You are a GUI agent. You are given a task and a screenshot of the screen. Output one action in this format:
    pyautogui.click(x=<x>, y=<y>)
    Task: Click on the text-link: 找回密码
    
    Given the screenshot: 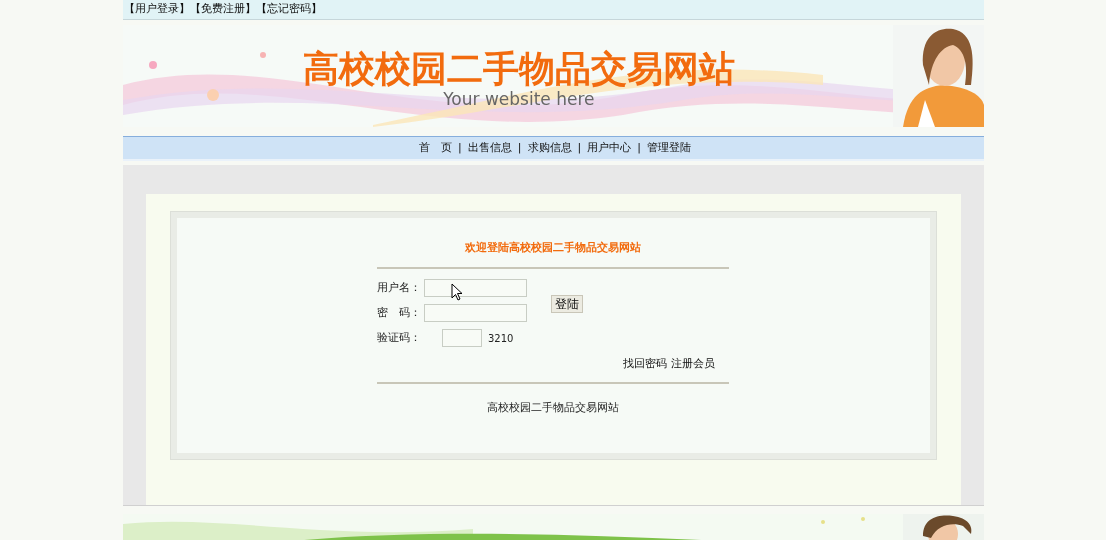 What is the action you would take?
    pyautogui.click(x=645, y=363)
    